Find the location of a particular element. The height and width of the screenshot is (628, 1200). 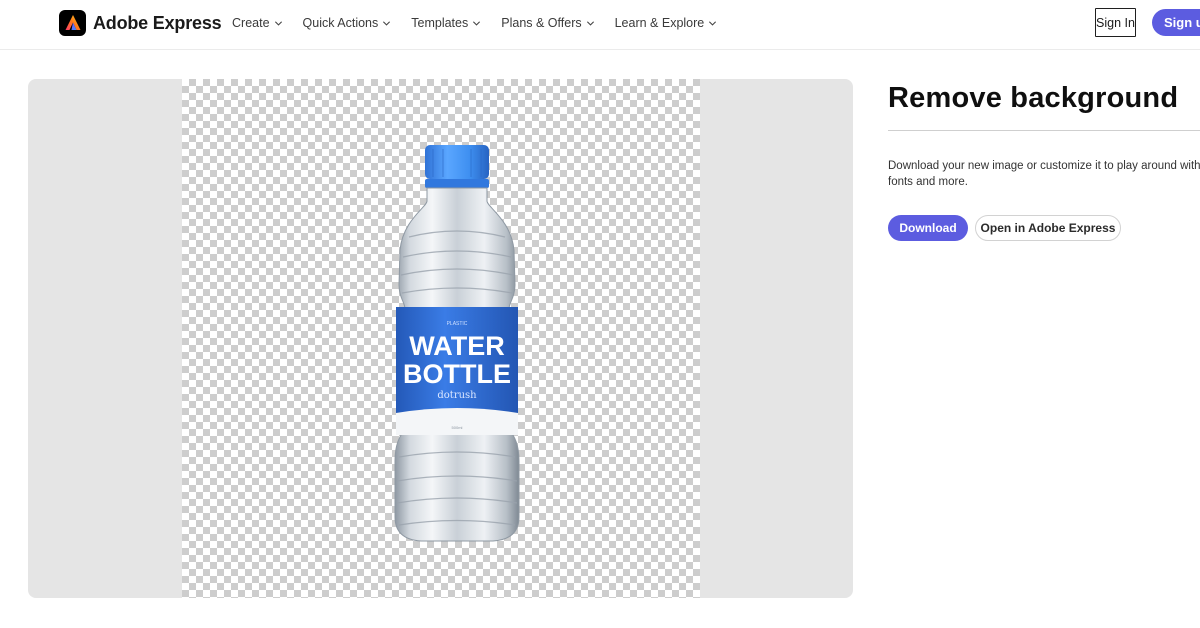

brand-name: Adobe Express is located at coordinates (157, 22).